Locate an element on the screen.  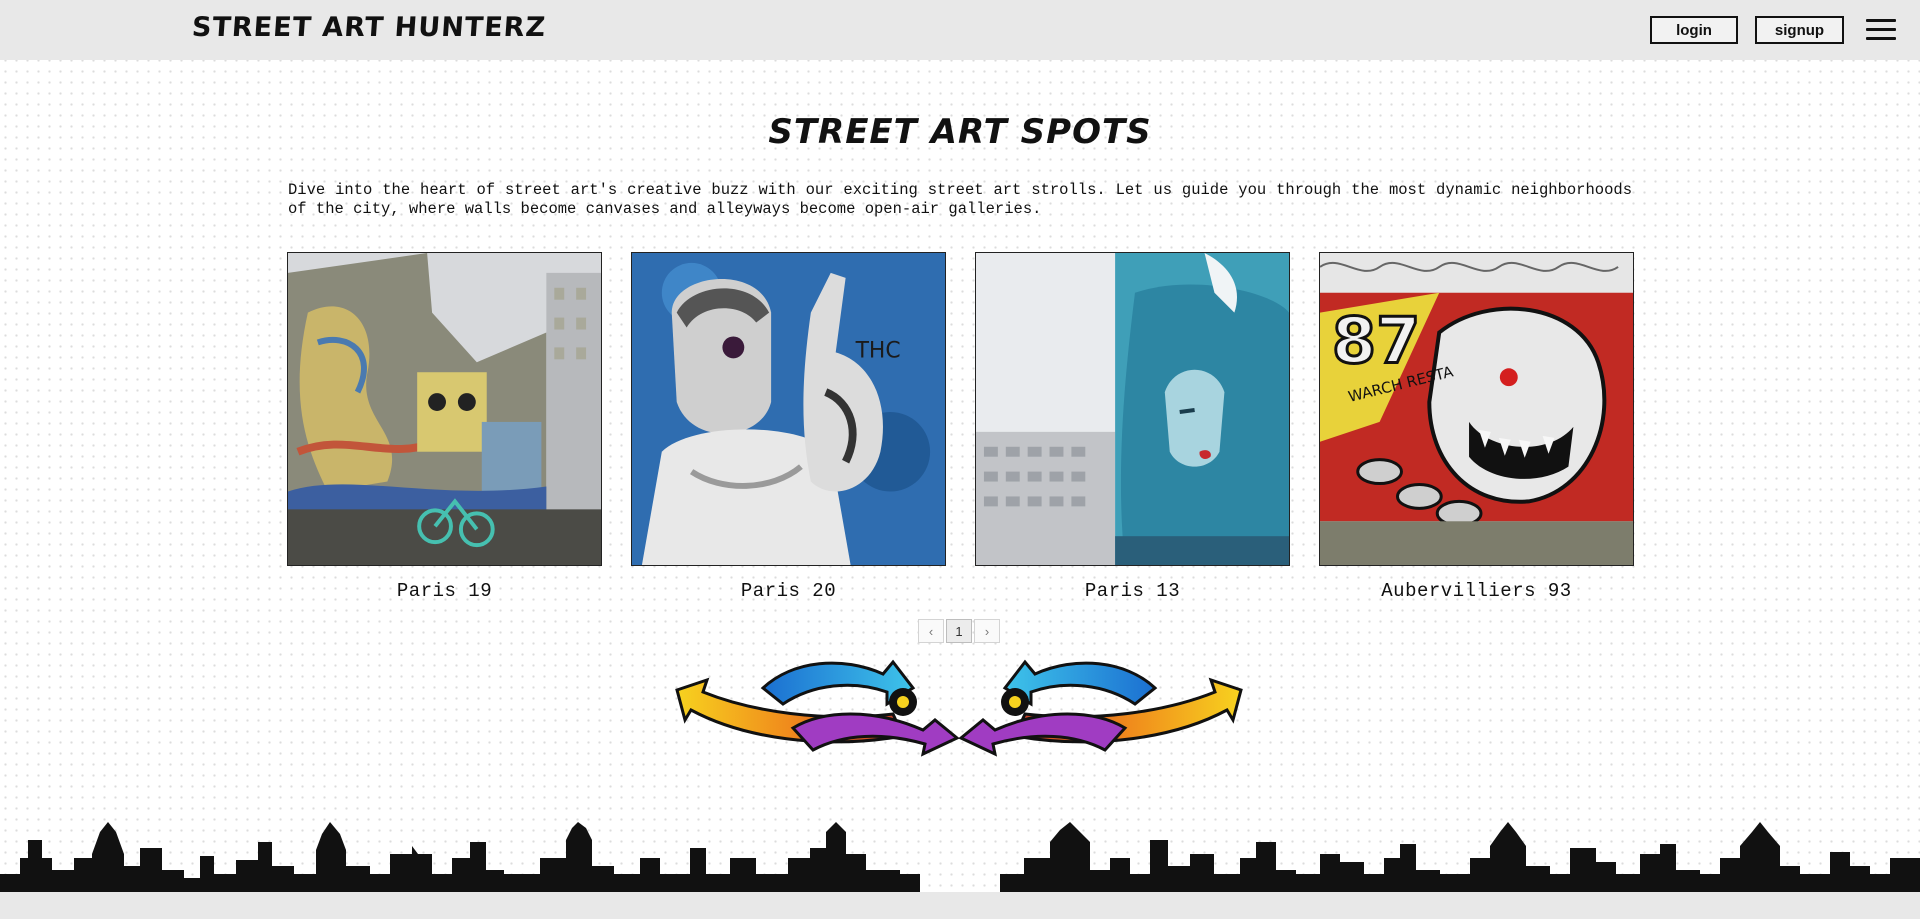
signup-button: signup is located at coordinates (1799, 30).